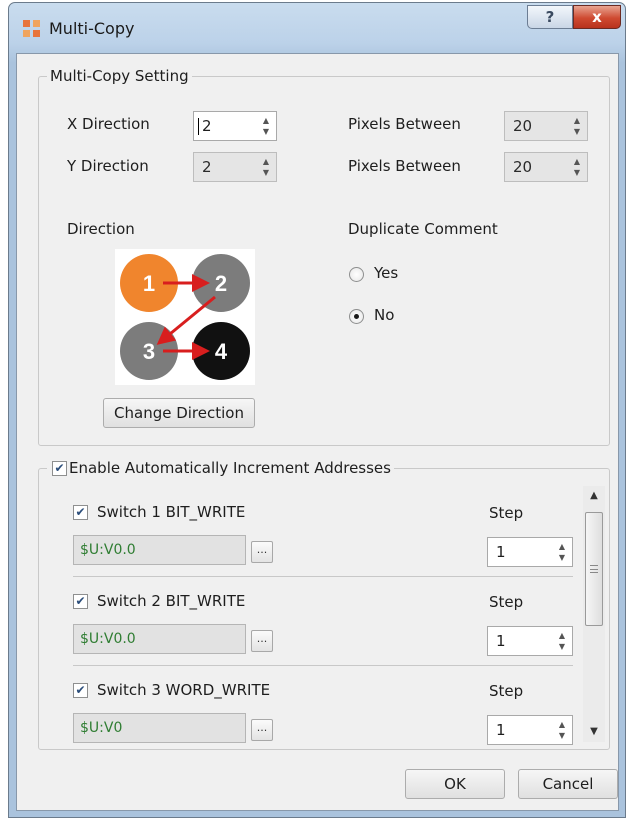 The height and width of the screenshot is (821, 630). Describe the element at coordinates (530, 641) in the screenshot. I see `switch-2-step-spinner: 1 ▲ ▼` at that location.